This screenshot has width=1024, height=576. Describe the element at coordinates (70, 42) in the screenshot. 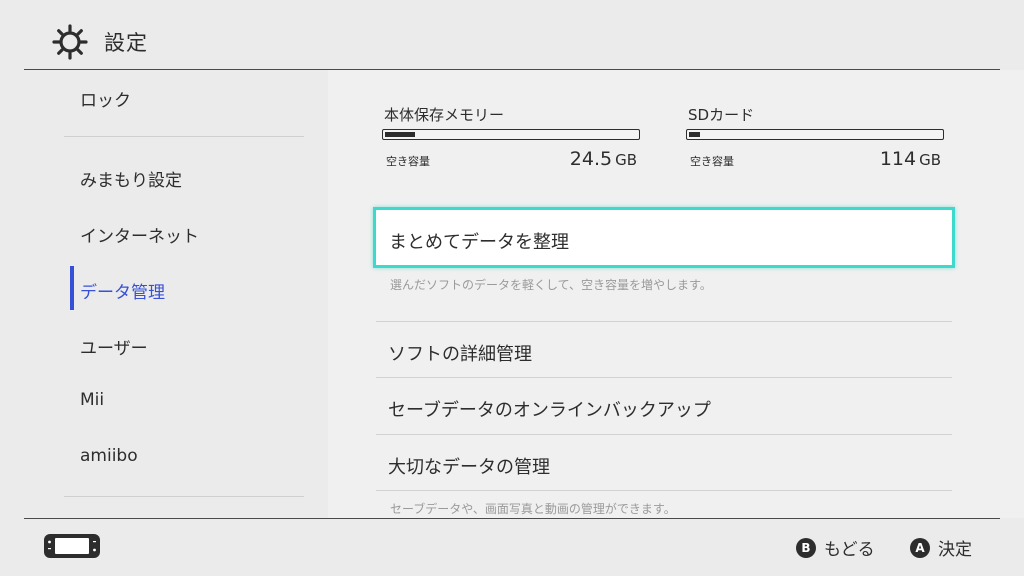

I see `gear-icon` at that location.